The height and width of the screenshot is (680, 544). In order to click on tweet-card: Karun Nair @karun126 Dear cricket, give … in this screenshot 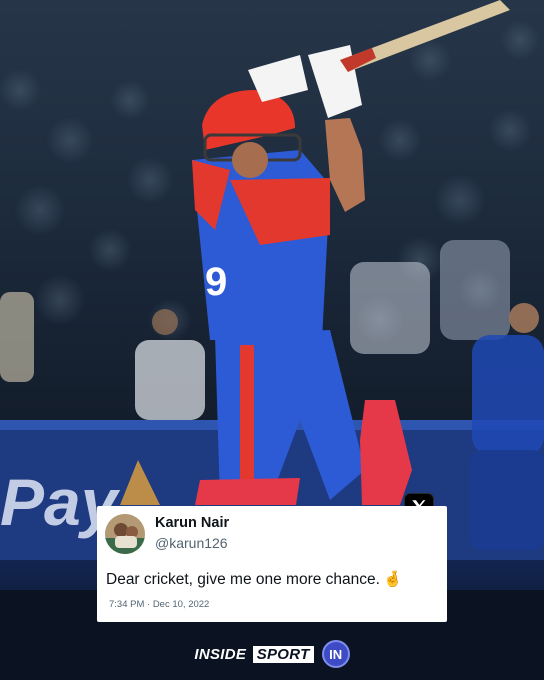, I will do `click(272, 564)`.